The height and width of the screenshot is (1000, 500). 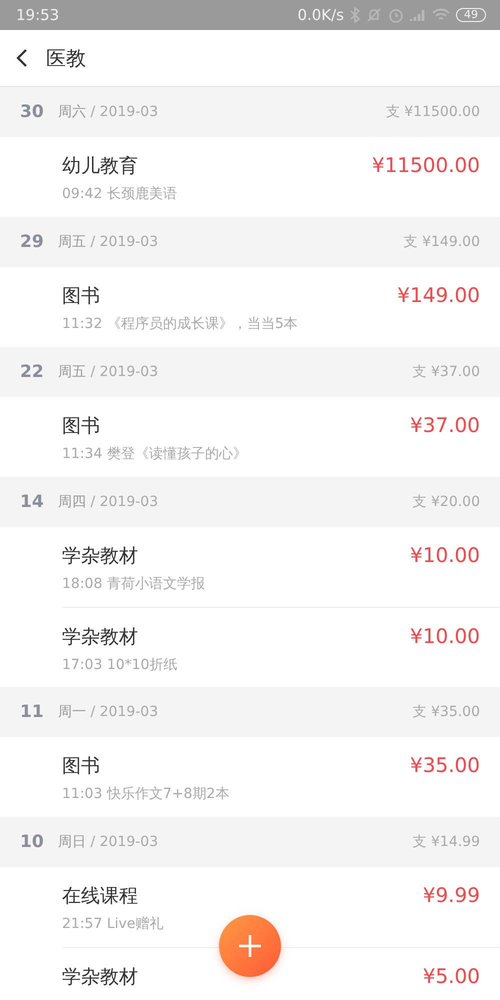 I want to click on amount: ¥37.00, so click(x=445, y=426).